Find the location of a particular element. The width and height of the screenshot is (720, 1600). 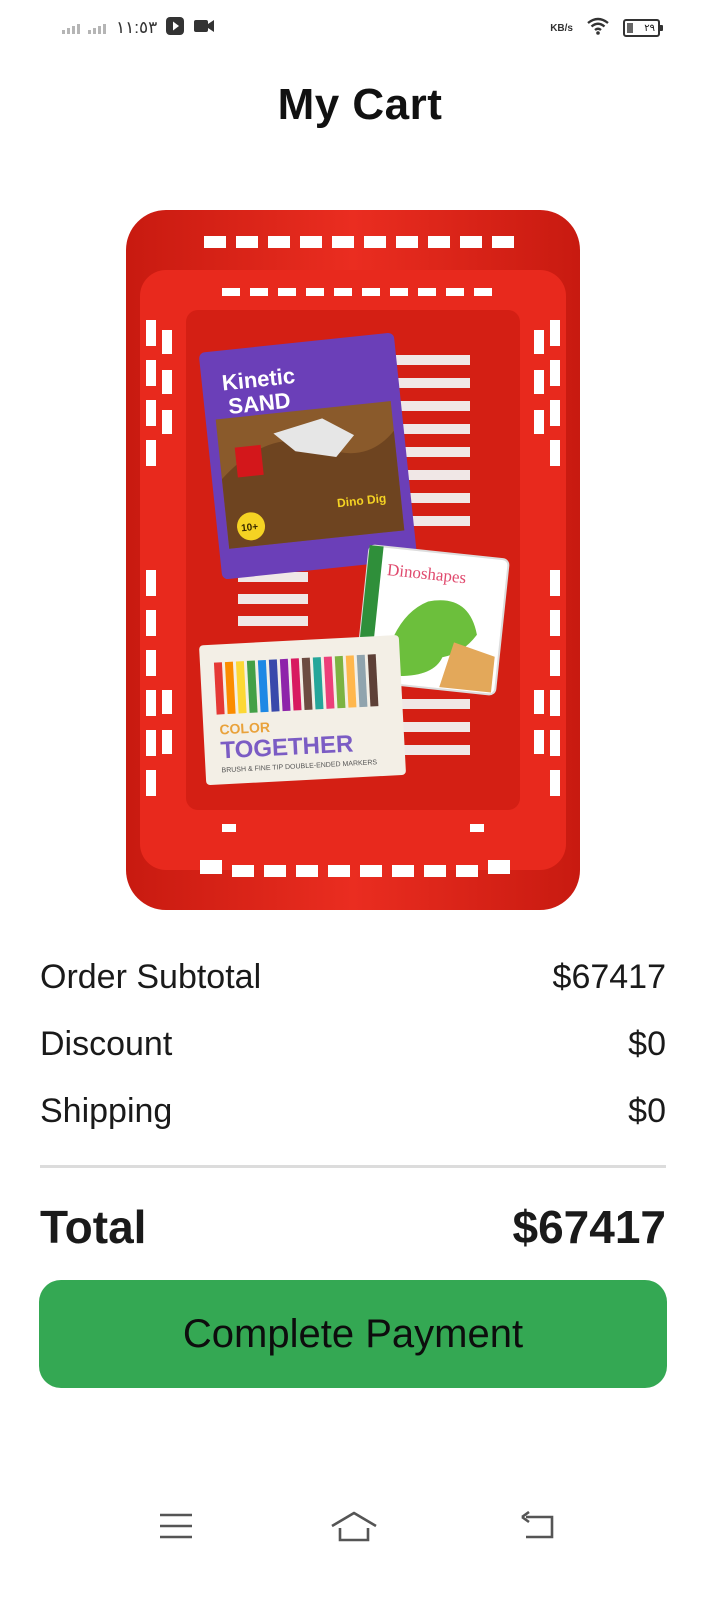

status-bar: ١١:٥٣ KB/s ٢٩ is located at coordinates (360, 28).